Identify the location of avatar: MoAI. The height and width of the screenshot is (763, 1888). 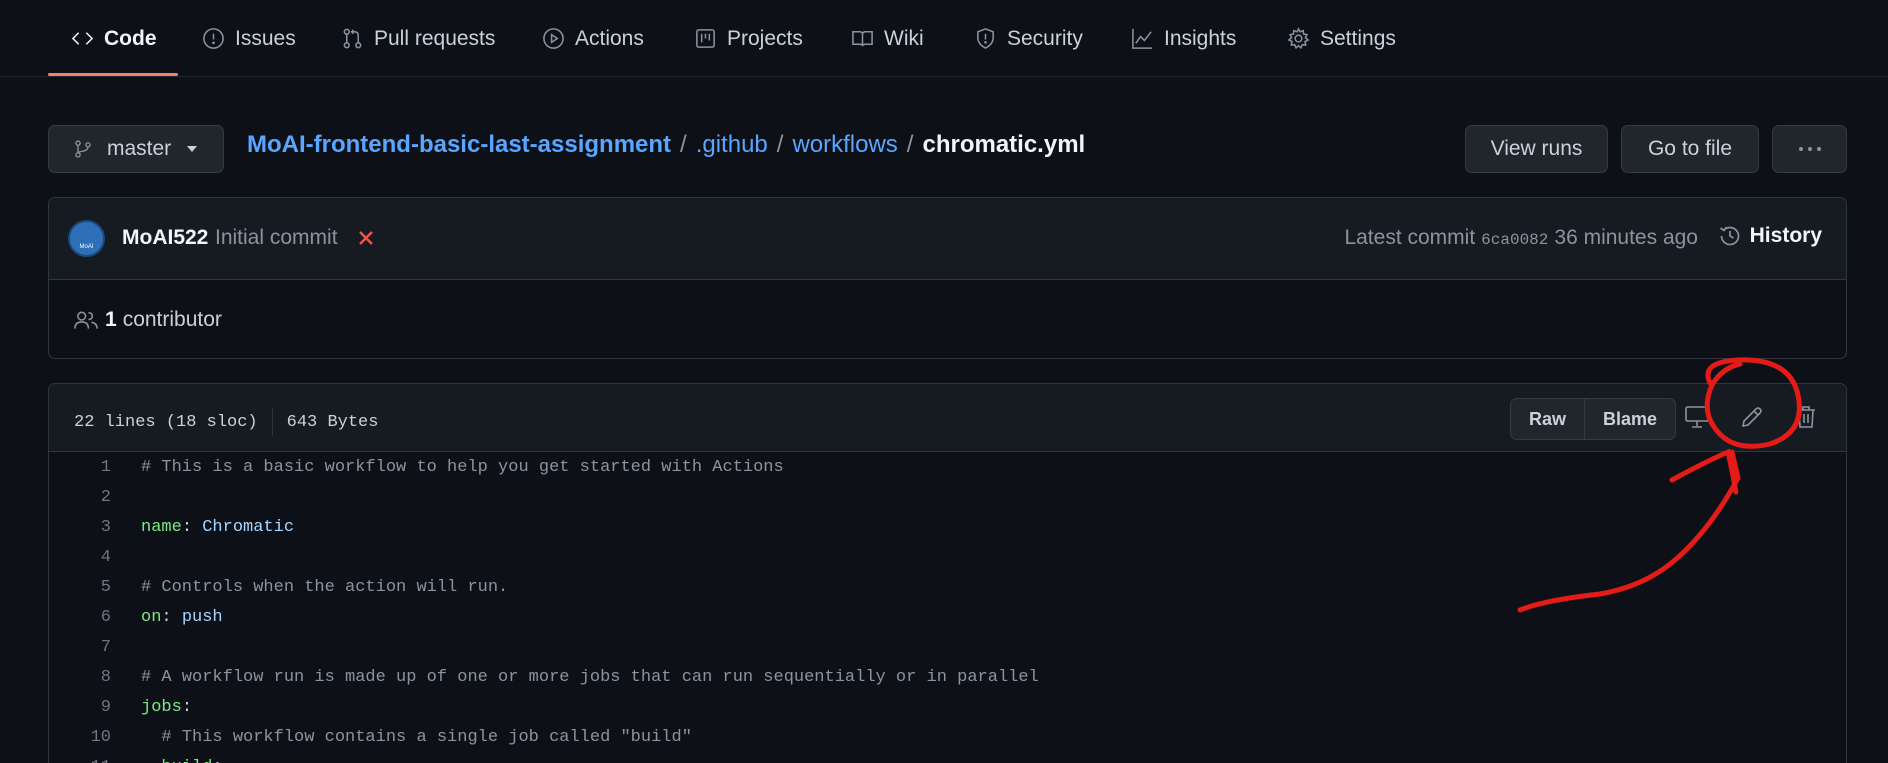
(86, 238).